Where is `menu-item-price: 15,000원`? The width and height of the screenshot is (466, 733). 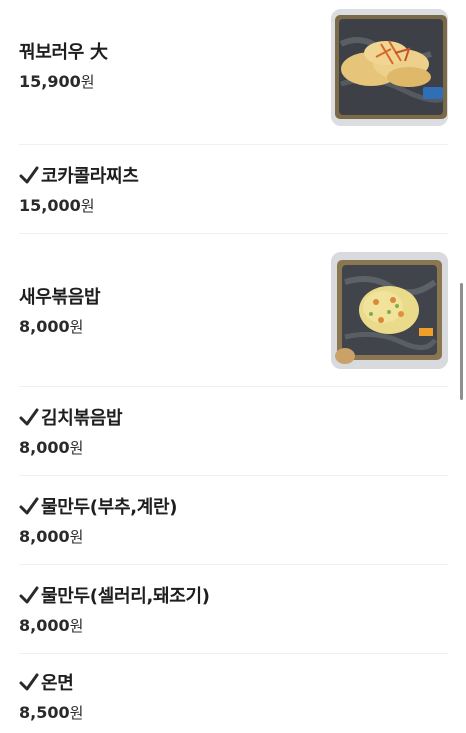
menu-item-price: 15,000원 is located at coordinates (57, 205).